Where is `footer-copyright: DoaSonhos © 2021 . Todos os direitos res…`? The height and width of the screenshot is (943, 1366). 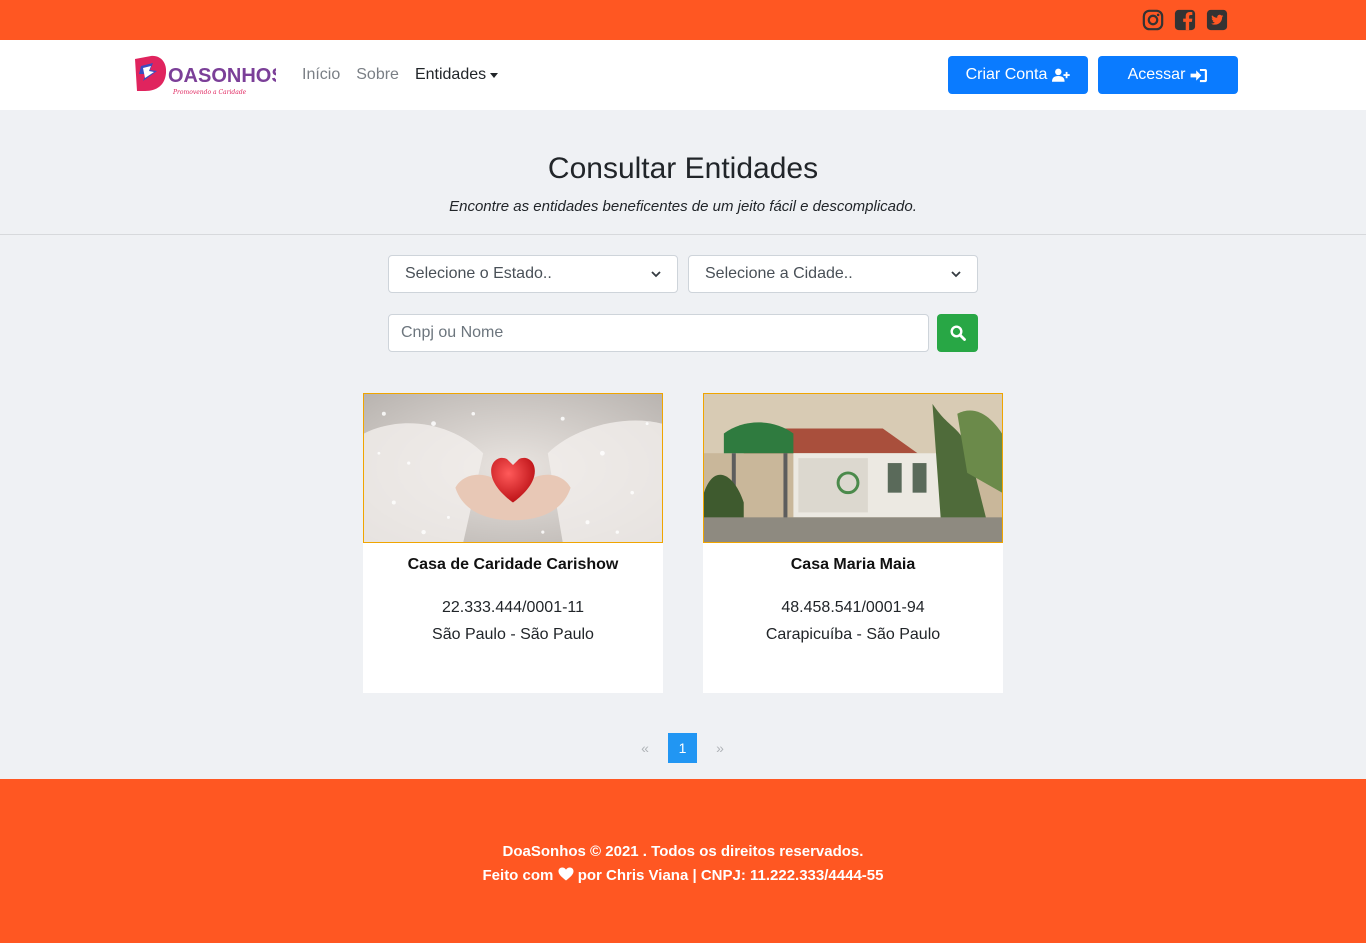 footer-copyright: DoaSonhos © 2021 . Todos os direitos res… is located at coordinates (683, 851).